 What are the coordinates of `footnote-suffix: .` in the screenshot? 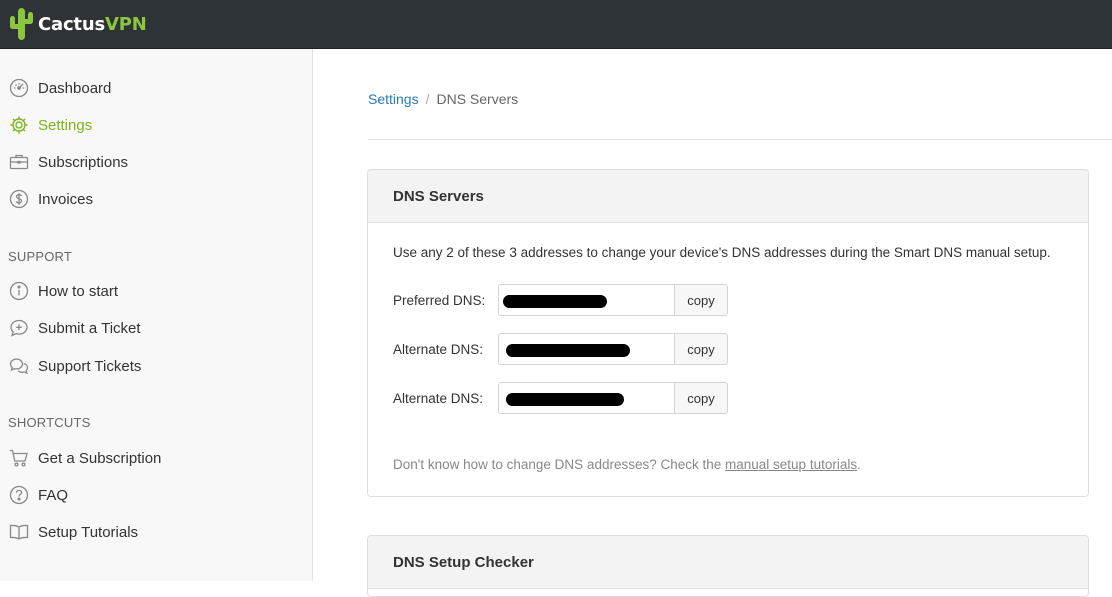 It's located at (859, 464).